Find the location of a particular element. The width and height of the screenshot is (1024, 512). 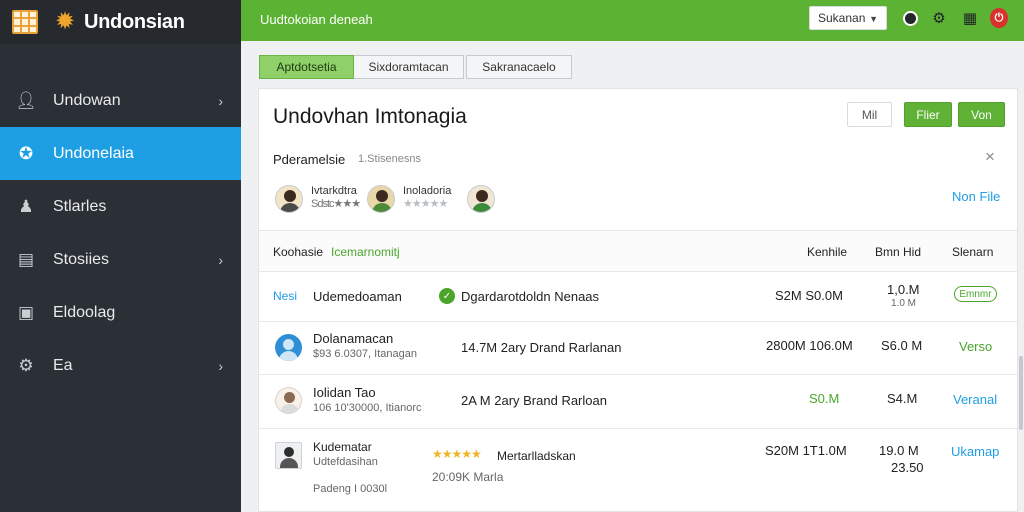

row-v2b: 1.0 M is located at coordinates (904, 303).